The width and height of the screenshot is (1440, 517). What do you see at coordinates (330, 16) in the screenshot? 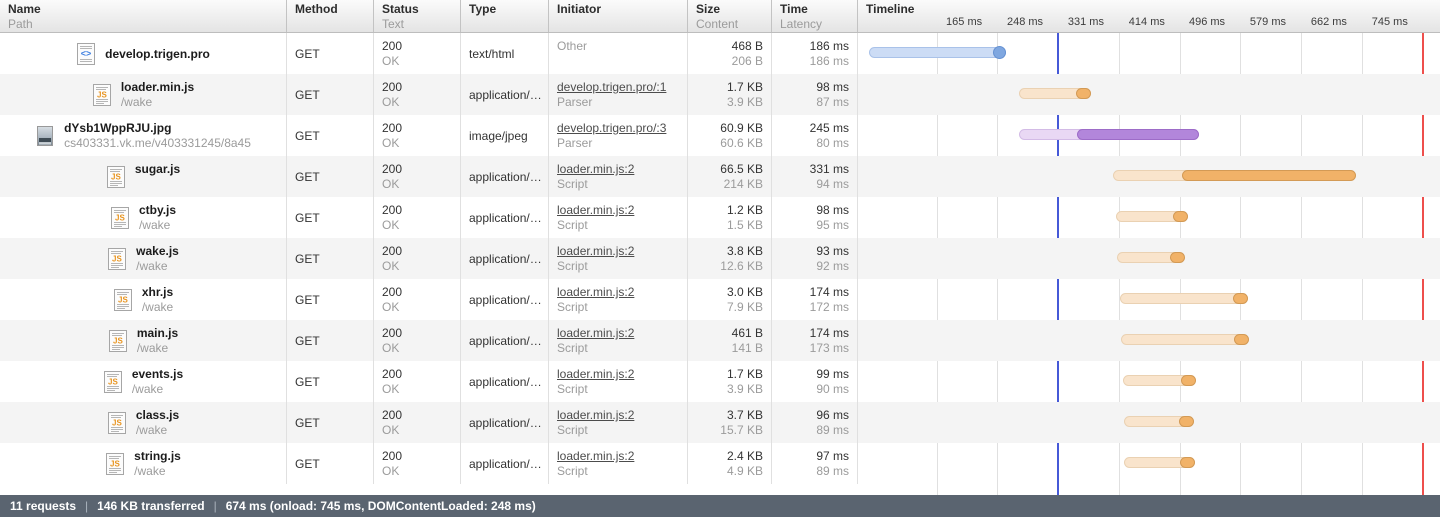
I see `column-header-method: Method` at bounding box center [330, 16].